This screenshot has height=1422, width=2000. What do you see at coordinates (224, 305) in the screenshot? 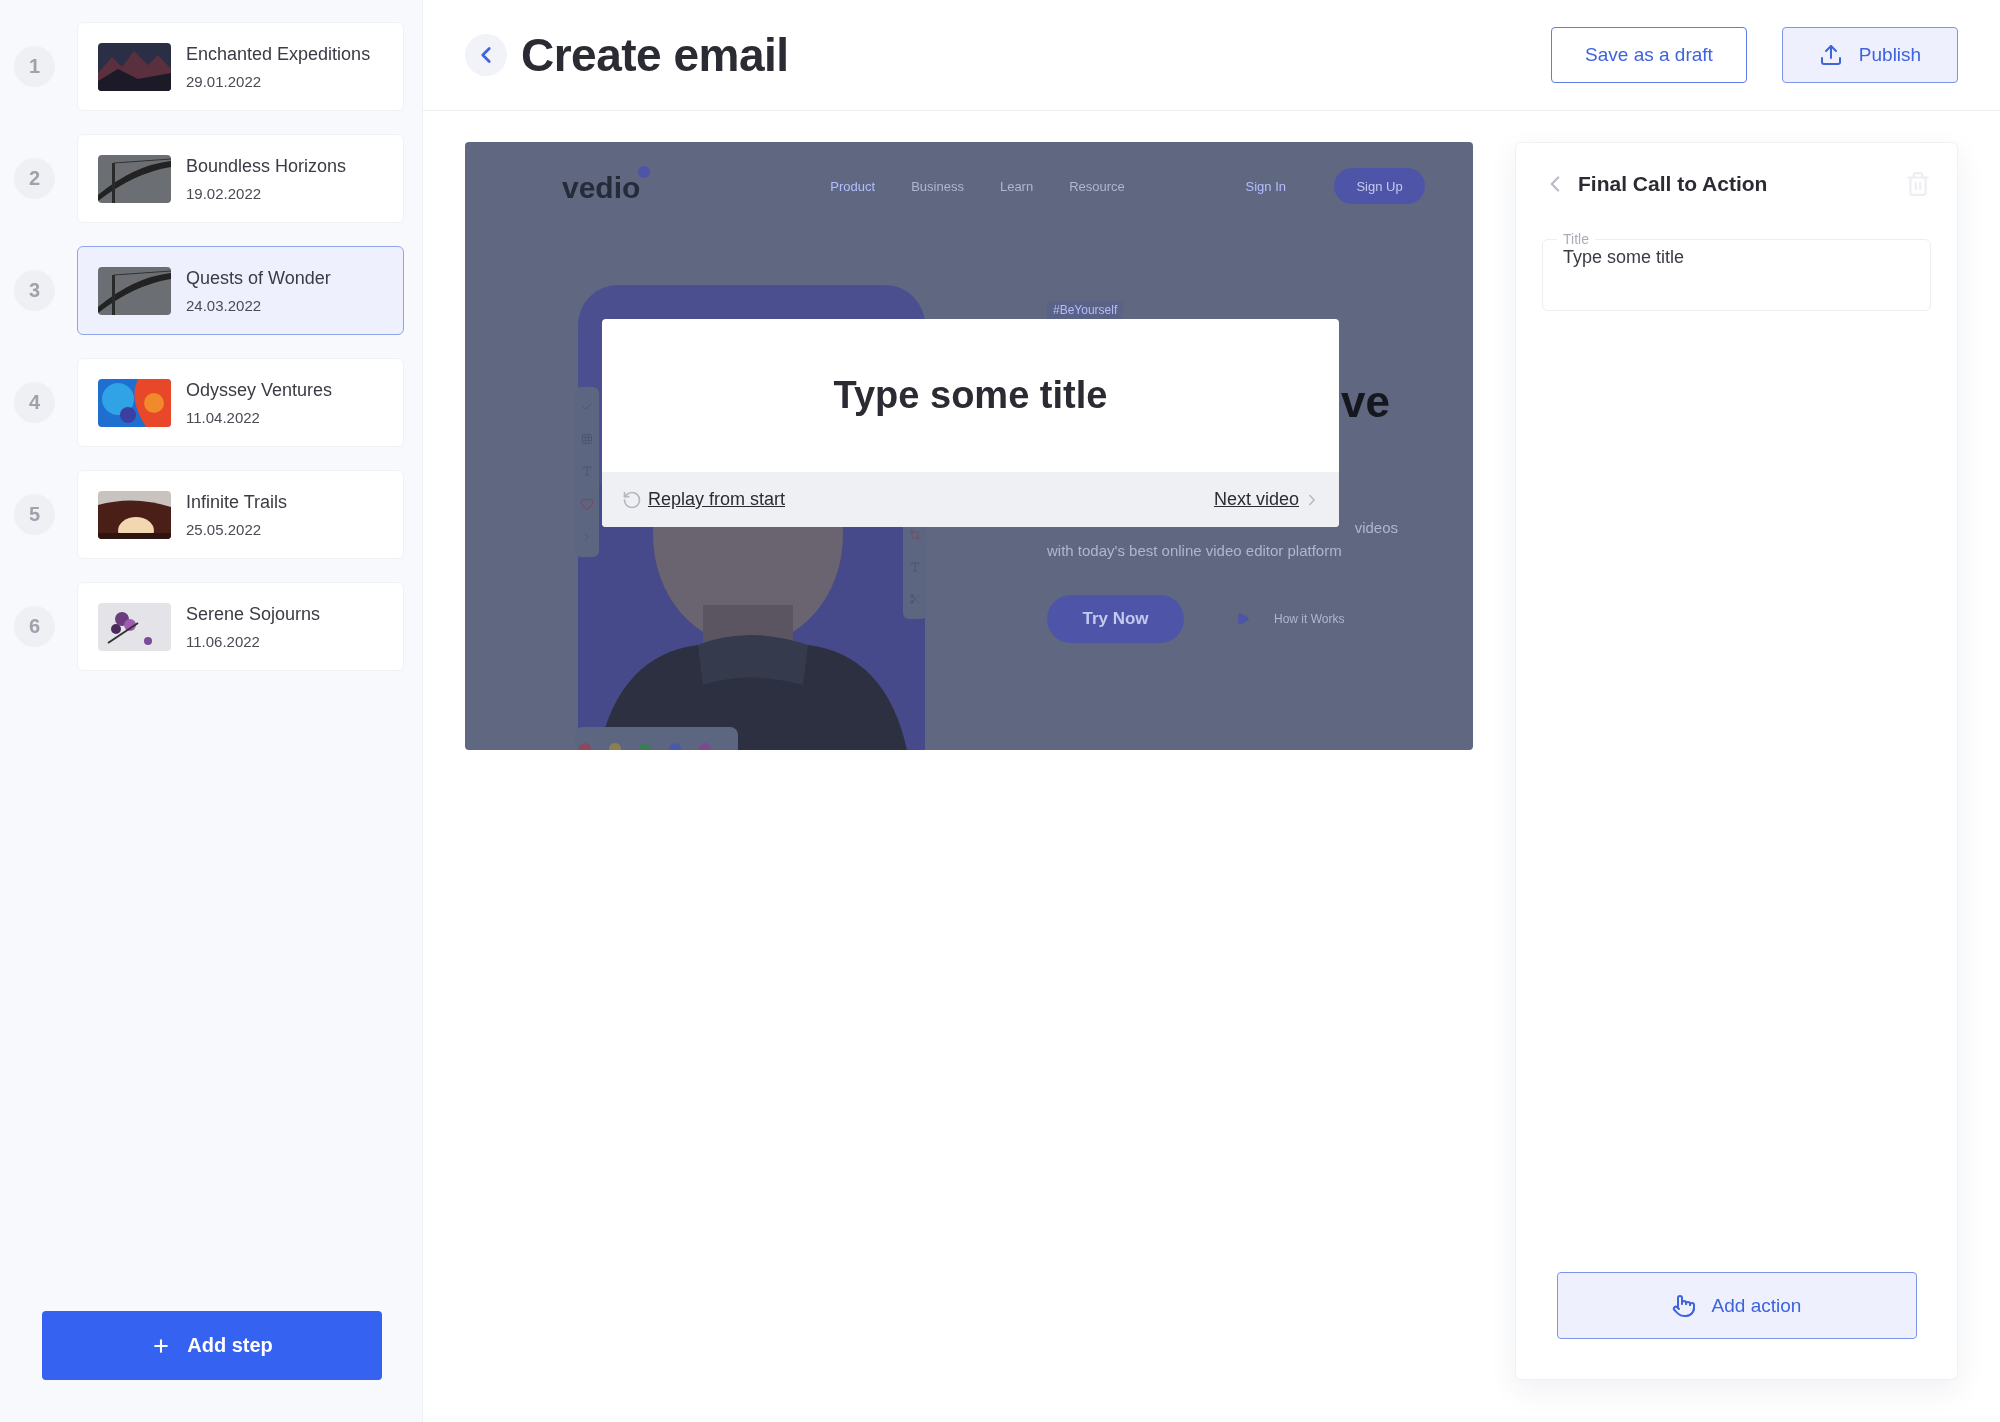
I see `step-date: 24.03.2022` at bounding box center [224, 305].